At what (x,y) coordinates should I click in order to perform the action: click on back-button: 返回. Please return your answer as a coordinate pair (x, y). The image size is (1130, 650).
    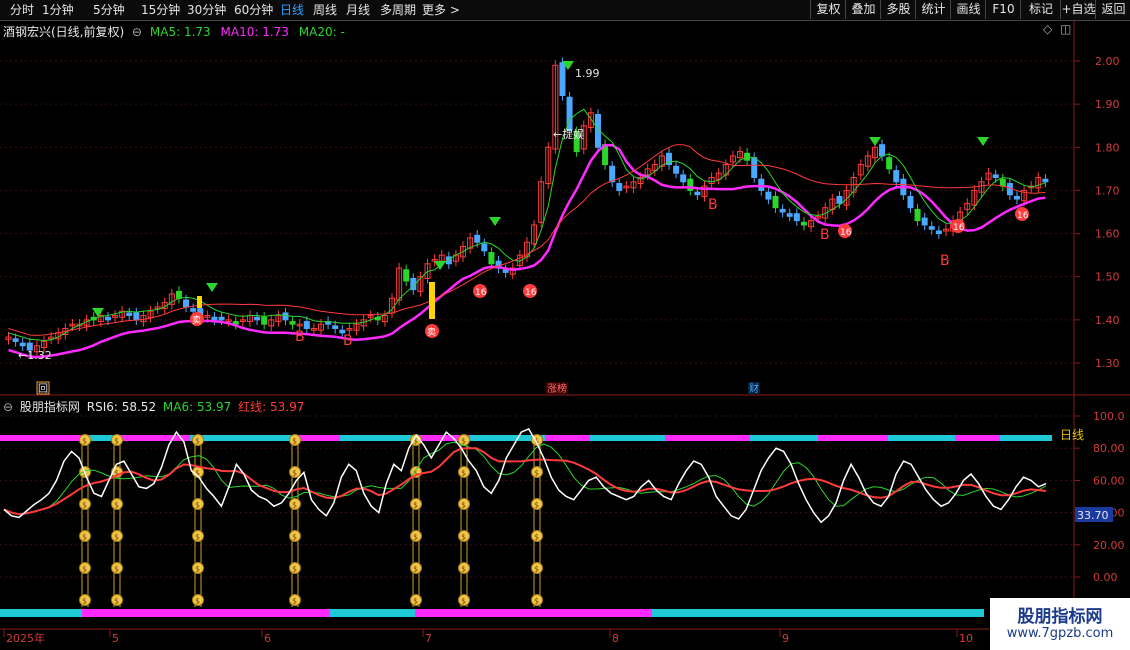
    Looking at the image, I should click on (1112, 9).